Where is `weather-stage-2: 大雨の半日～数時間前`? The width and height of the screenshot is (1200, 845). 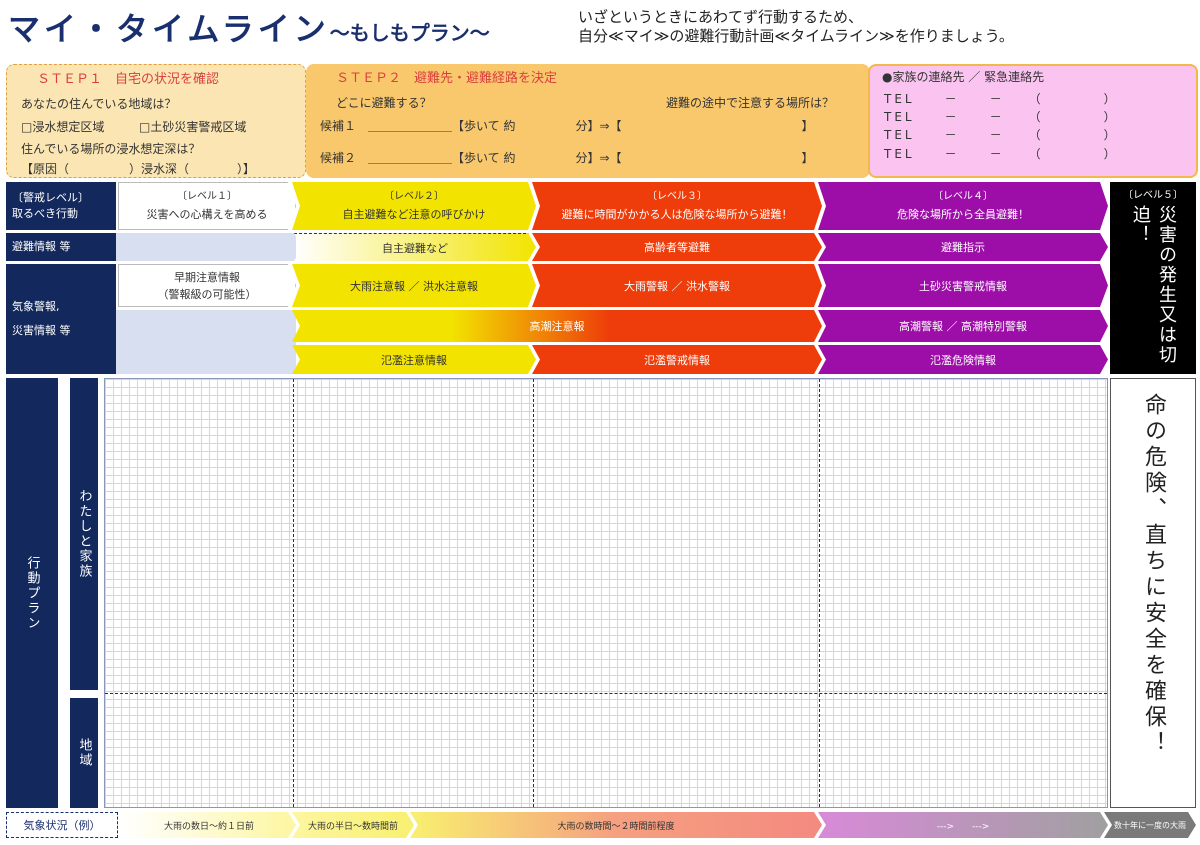 weather-stage-2: 大雨の半日～数時間前 is located at coordinates (353, 825).